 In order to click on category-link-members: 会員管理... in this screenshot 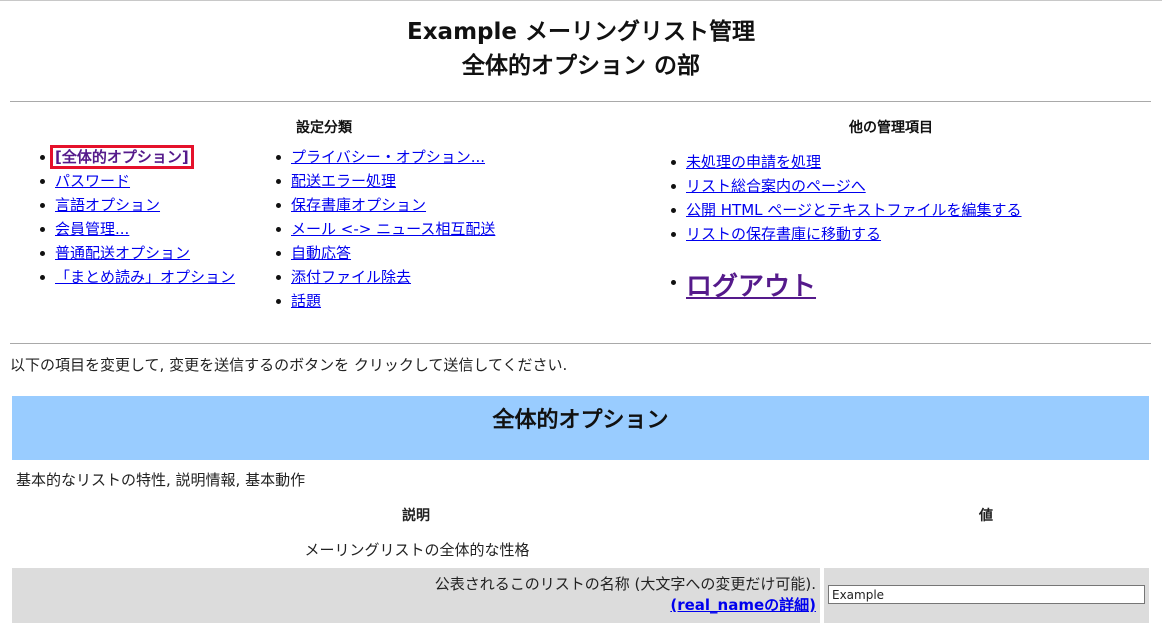, I will do `click(92, 229)`.